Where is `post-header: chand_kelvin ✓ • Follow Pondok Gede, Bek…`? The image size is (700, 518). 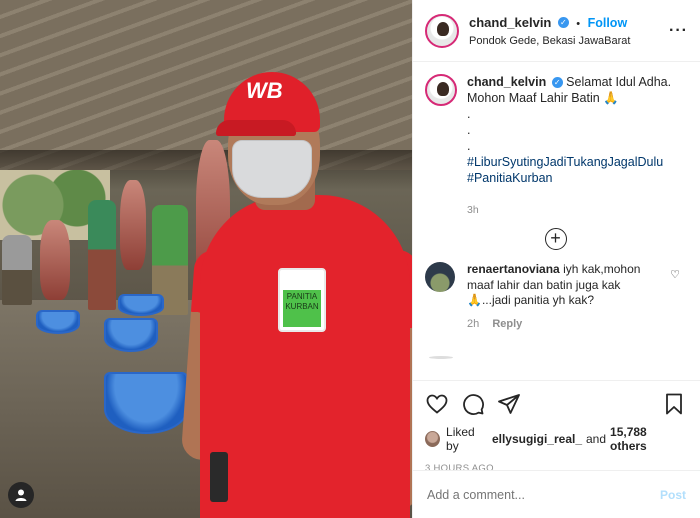
post-header: chand_kelvin ✓ • Follow Pondok Gede, Bek… is located at coordinates (556, 31).